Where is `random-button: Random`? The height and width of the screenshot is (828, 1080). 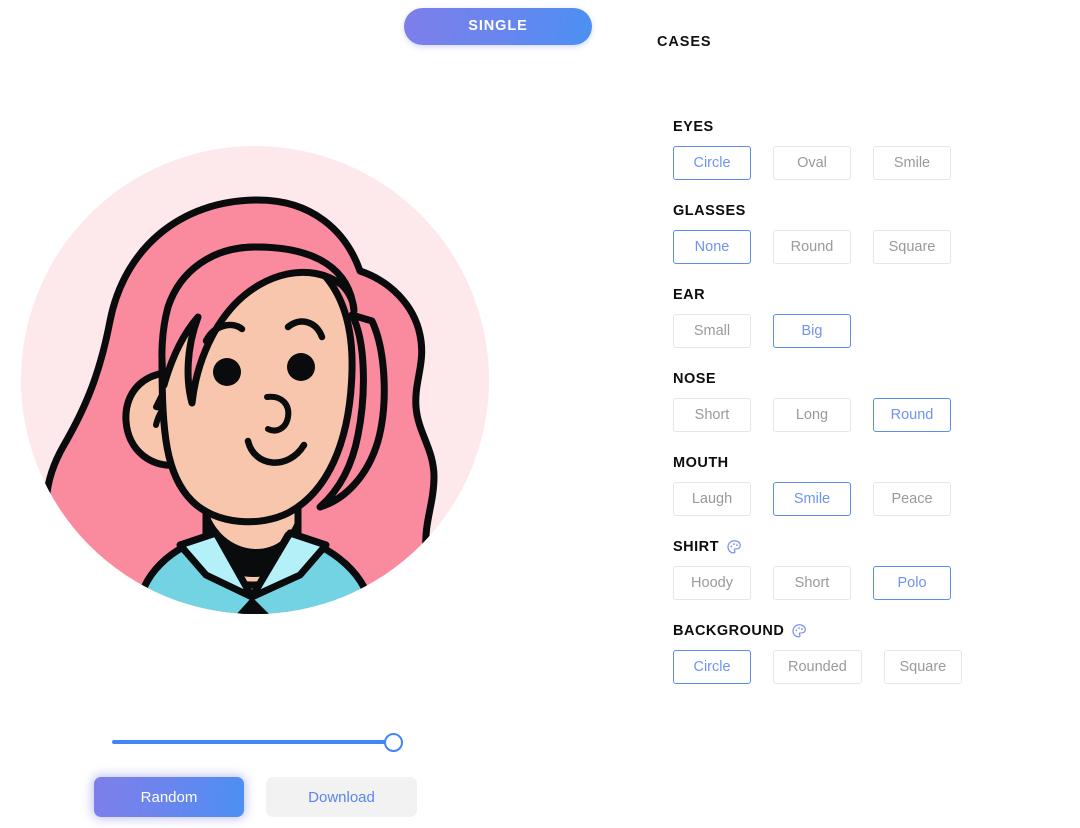 random-button: Random is located at coordinates (169, 797).